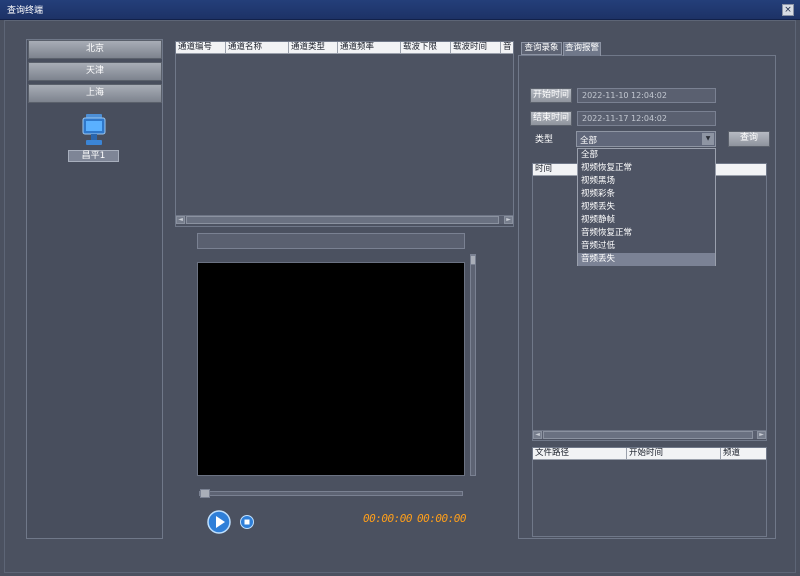 Image resolution: width=800 pixels, height=576 pixels. Describe the element at coordinates (674, 453) in the screenshot. I see `column-start-time: 开始时间` at that location.